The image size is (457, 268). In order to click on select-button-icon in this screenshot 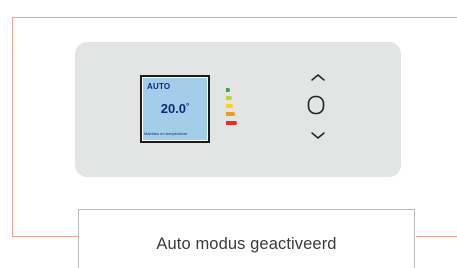, I will do `click(316, 105)`.